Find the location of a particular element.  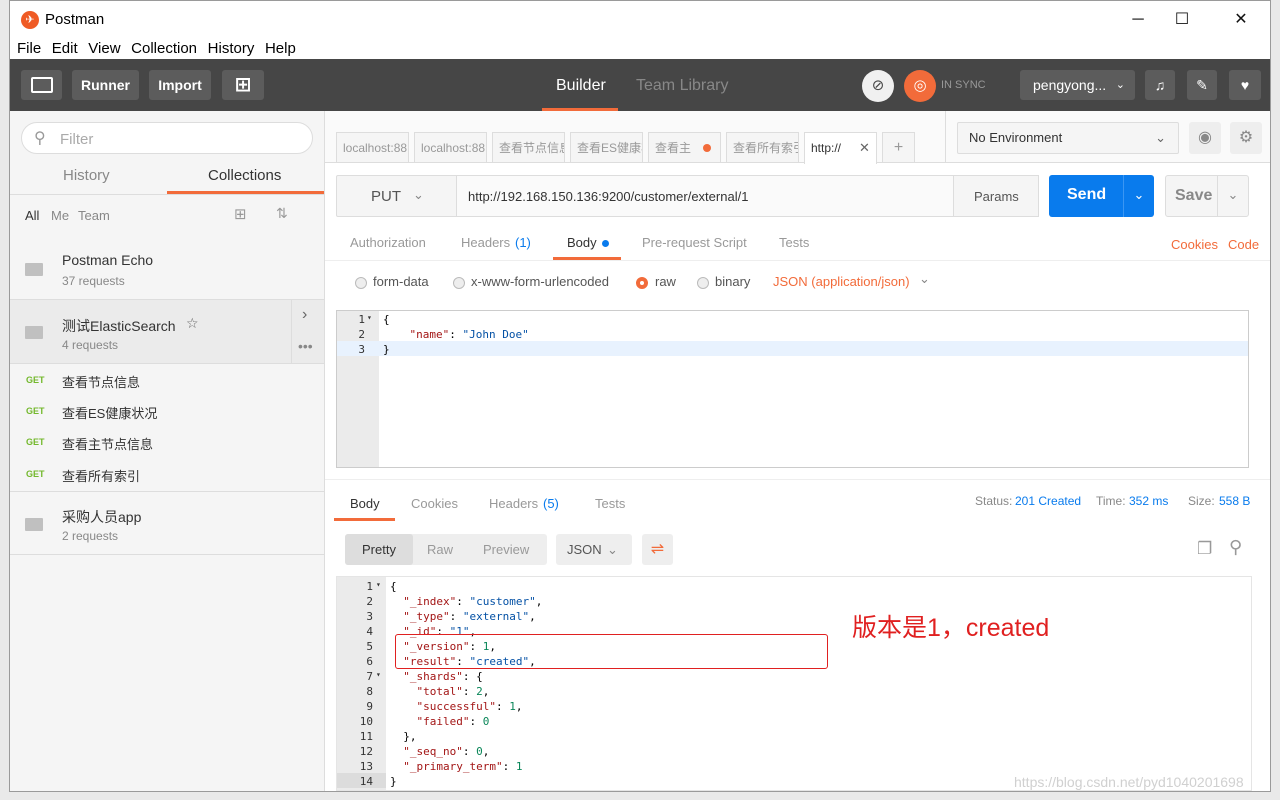

import-button: Import is located at coordinates (180, 85).